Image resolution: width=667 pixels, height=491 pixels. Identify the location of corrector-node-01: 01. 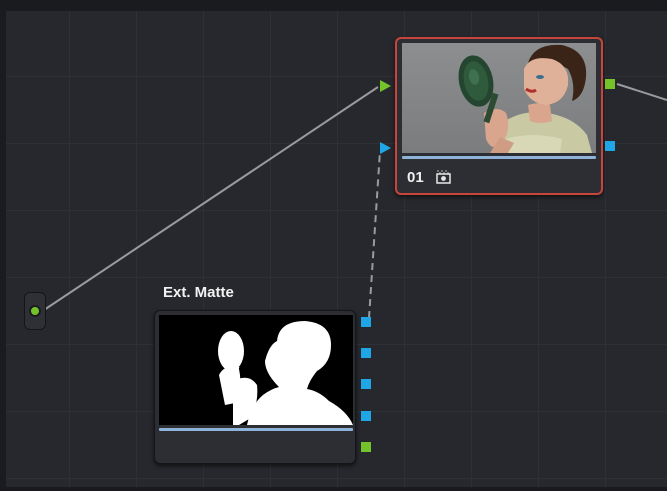
(499, 116).